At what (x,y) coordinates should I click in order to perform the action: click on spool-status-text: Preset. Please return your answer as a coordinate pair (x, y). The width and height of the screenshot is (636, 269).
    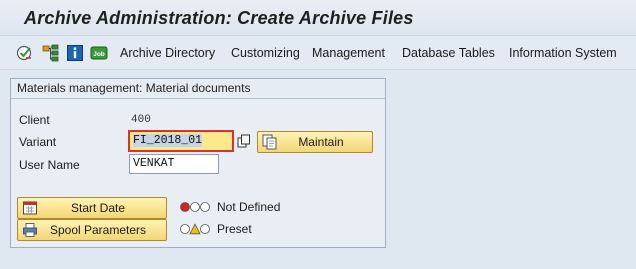
    Looking at the image, I should click on (234, 229).